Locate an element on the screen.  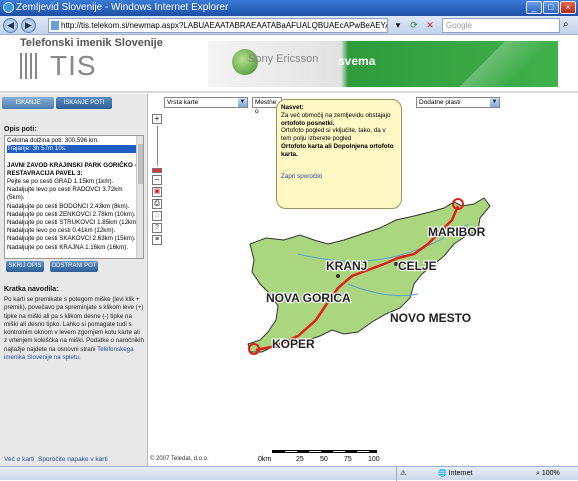
globe-icon: 🌐 is located at coordinates (442, 473).